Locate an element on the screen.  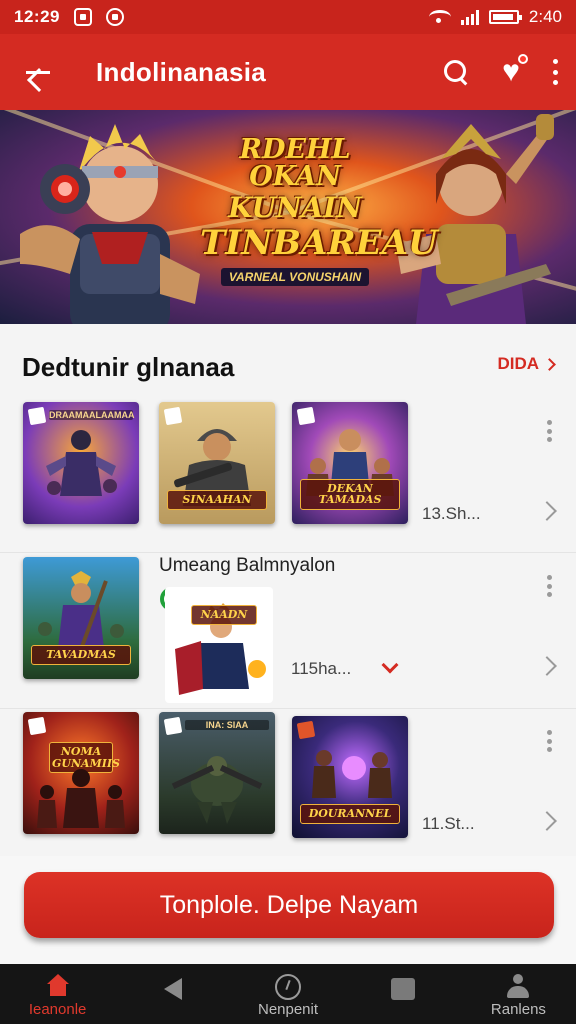
app-title: Indolinanasia is located at coordinates (181, 71).